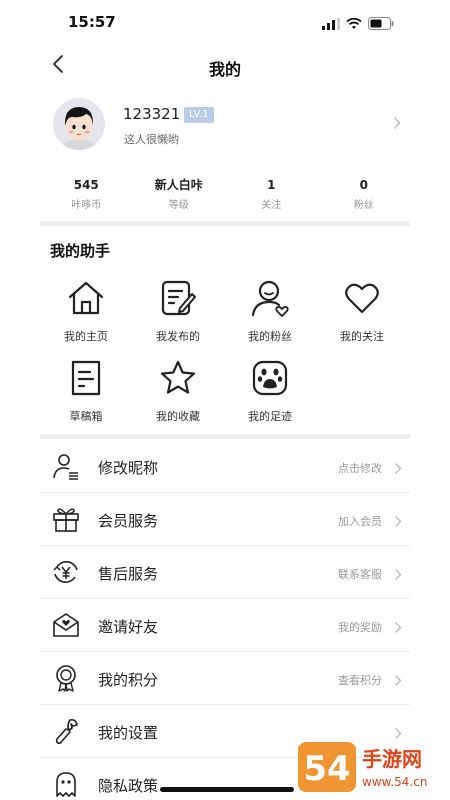 Image resolution: width=450 pixels, height=800 pixels. I want to click on grid-item-footprints: 我的足迹, so click(270, 392).